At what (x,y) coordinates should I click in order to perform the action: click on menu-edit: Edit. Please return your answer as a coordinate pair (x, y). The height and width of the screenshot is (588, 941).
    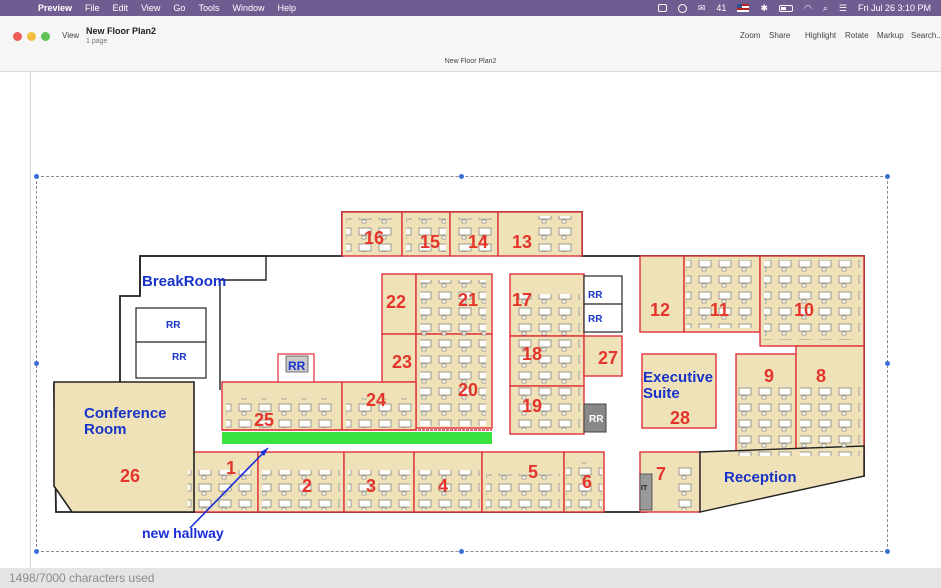
    Looking at the image, I should click on (121, 8).